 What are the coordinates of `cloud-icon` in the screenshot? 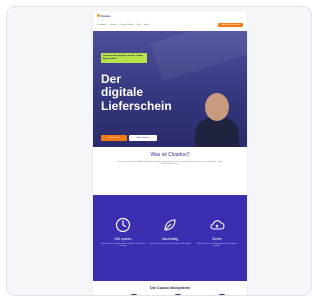 It's located at (217, 225).